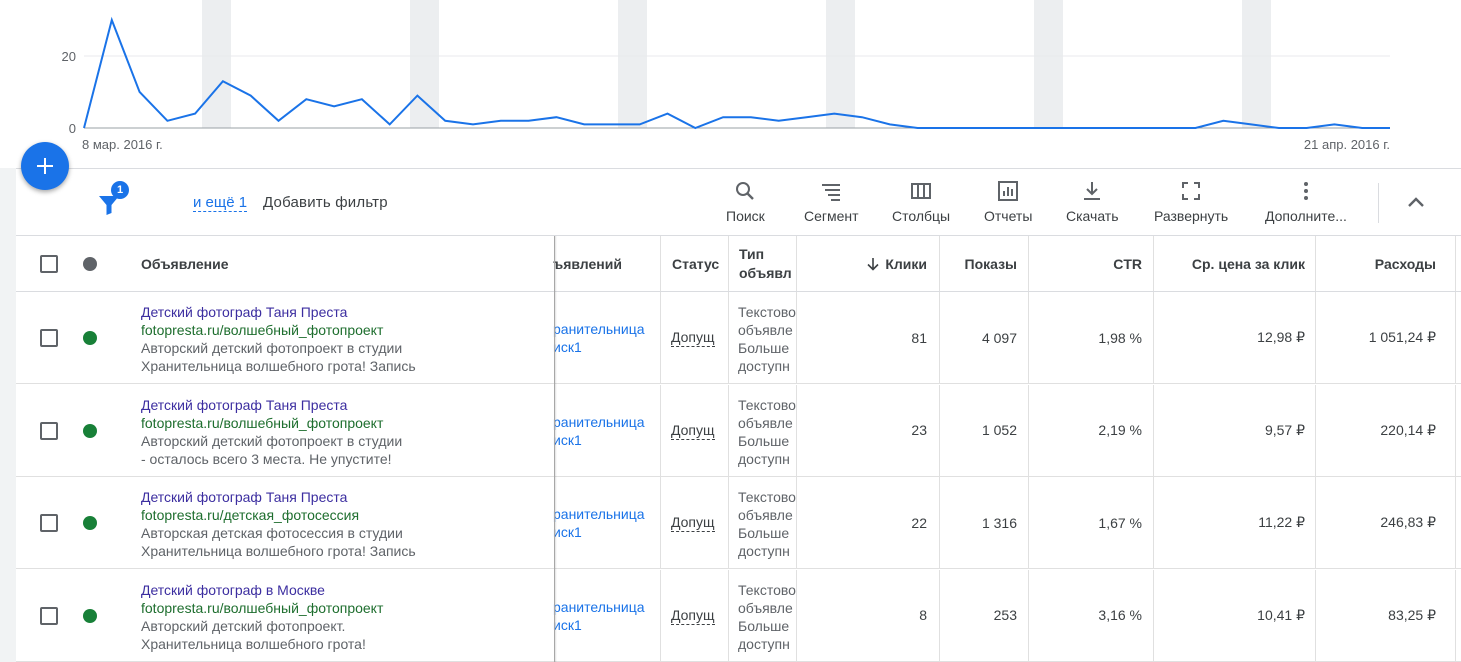  I want to click on status-header-dot, so click(90, 264).